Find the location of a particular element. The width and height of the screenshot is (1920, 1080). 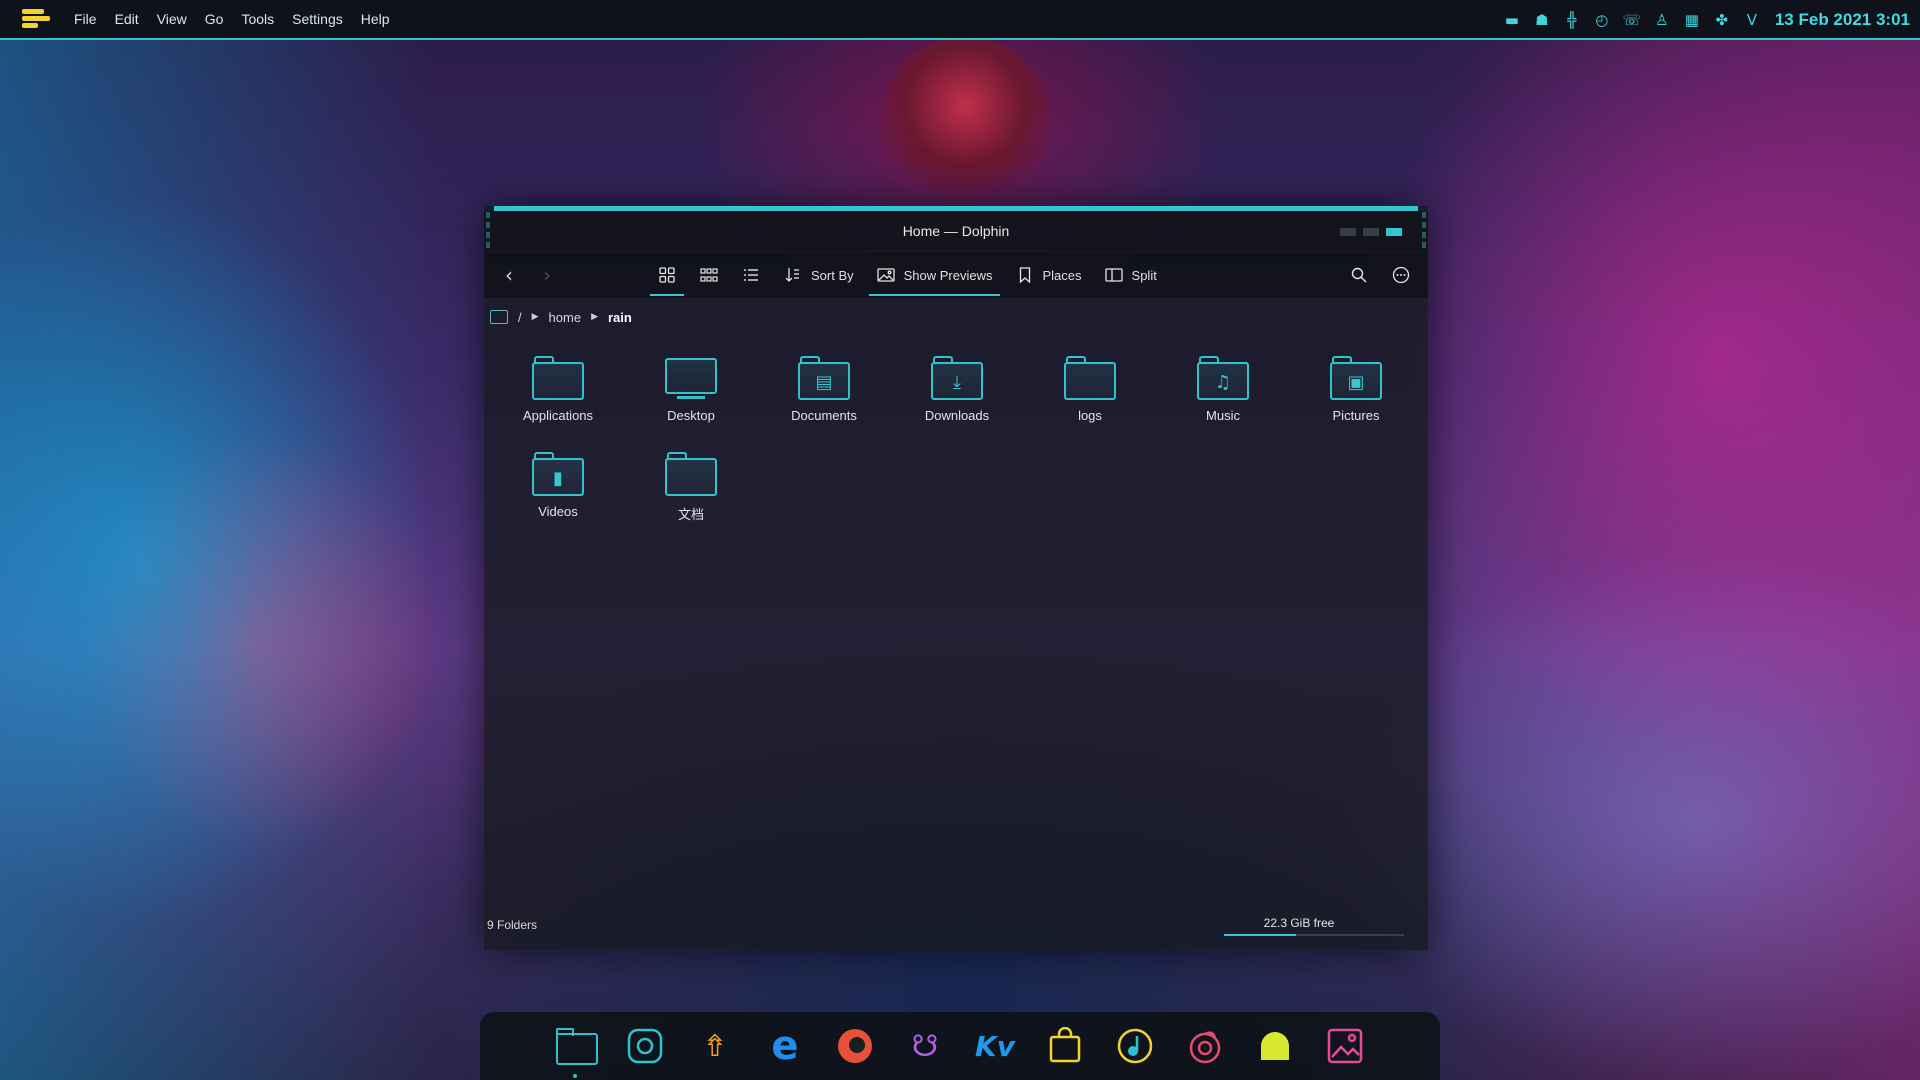

store-app-icon is located at coordinates (1065, 1046).